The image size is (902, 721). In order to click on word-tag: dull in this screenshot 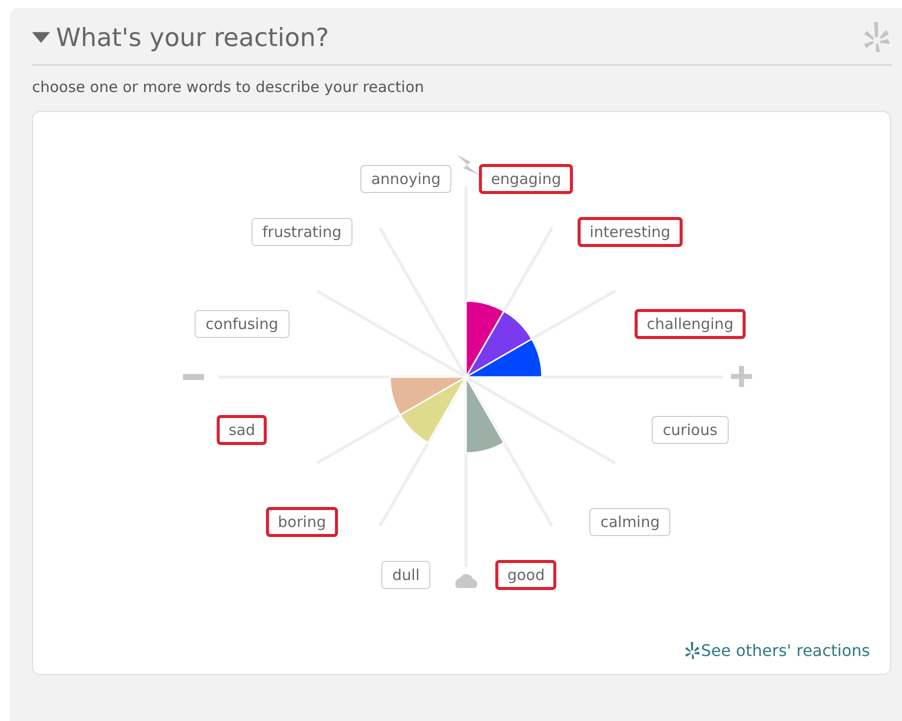, I will do `click(406, 575)`.